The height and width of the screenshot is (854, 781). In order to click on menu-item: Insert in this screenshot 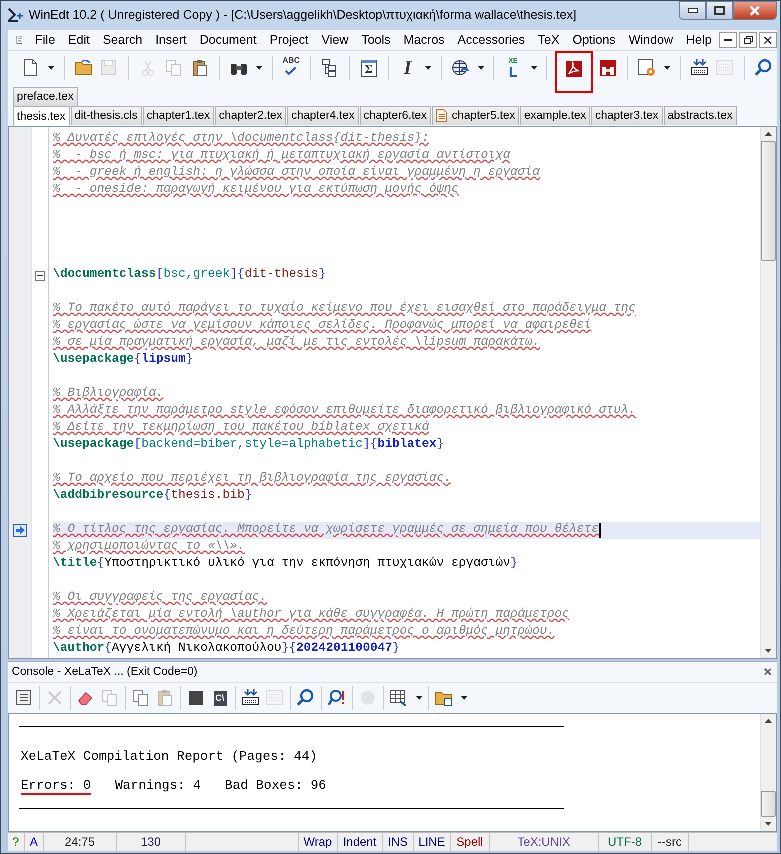, I will do `click(172, 40)`.